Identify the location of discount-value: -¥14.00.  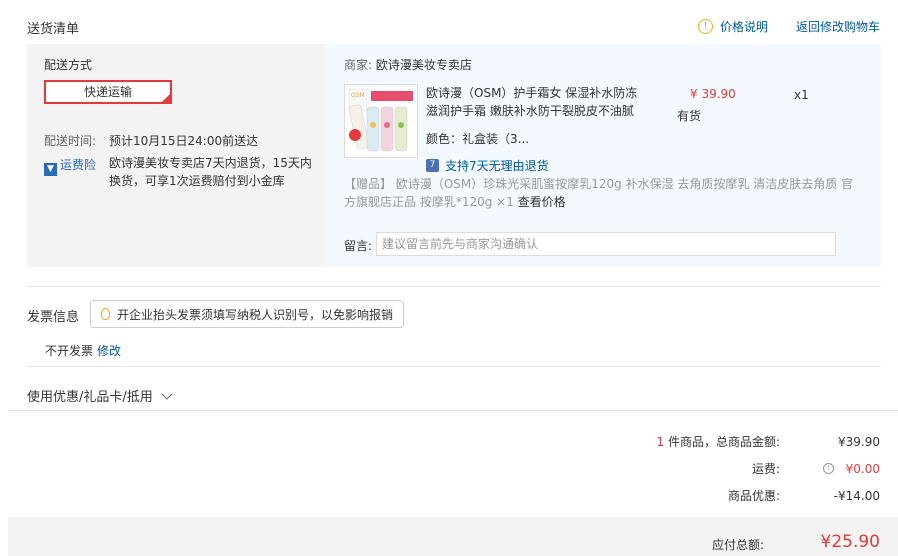
(856, 495).